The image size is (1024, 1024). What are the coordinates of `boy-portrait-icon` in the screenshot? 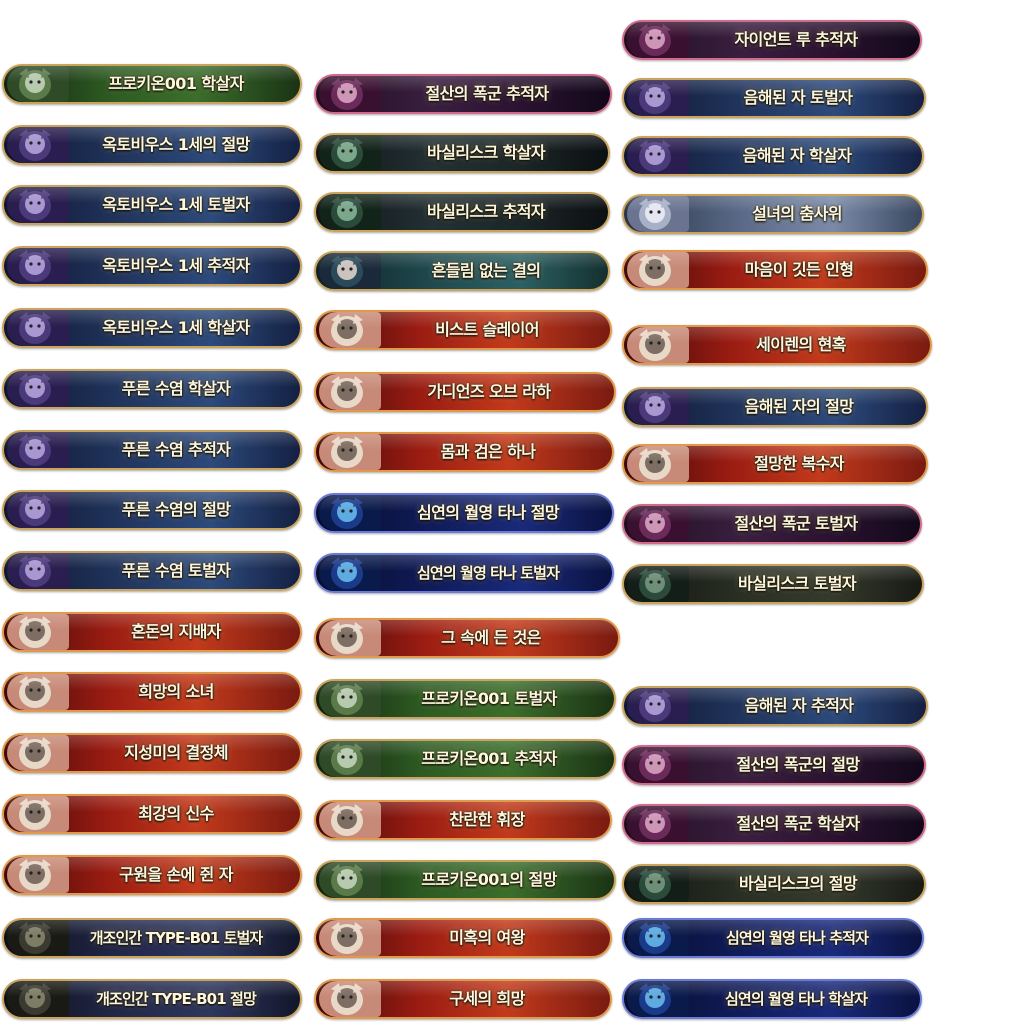 It's located at (658, 464).